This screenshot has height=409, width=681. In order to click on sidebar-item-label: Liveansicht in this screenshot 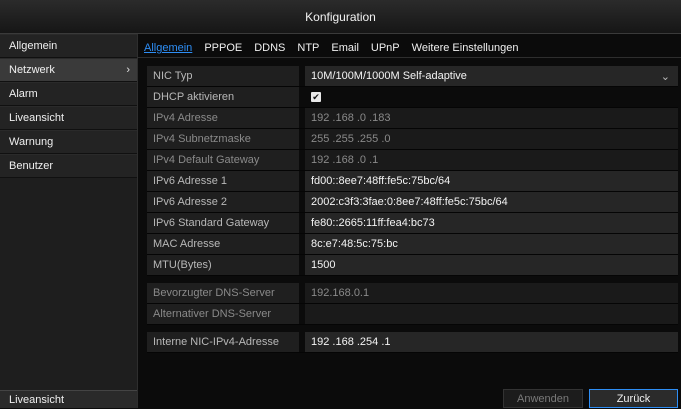, I will do `click(37, 118)`.